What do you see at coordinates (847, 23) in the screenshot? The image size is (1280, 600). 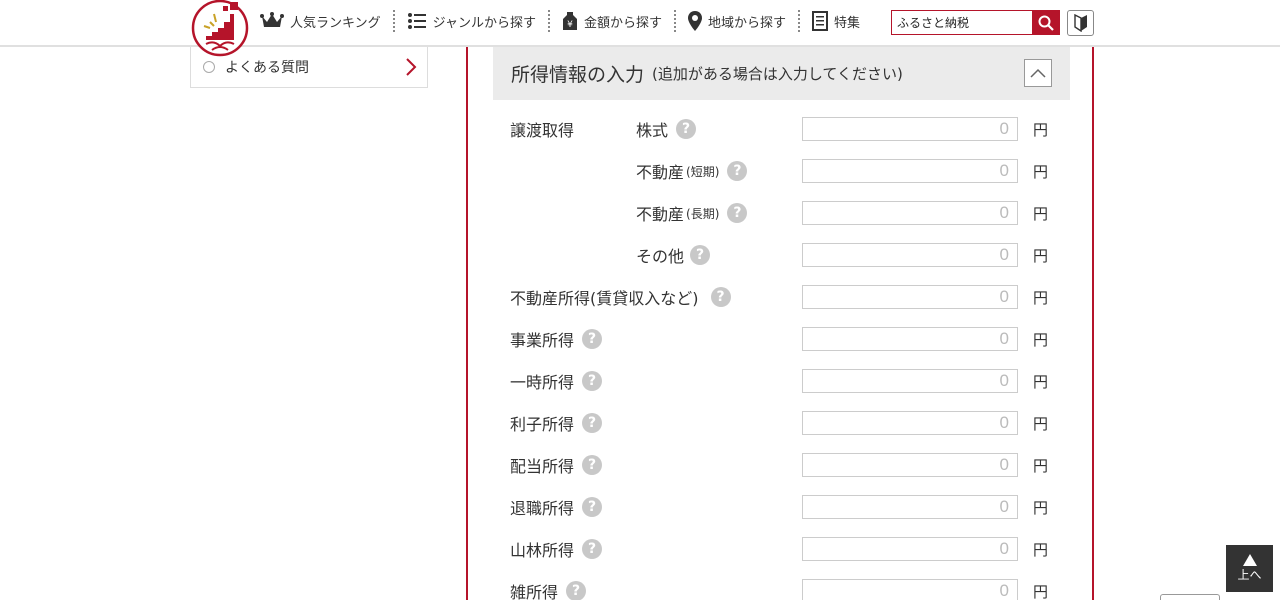 I see `nav-label: 特集` at bounding box center [847, 23].